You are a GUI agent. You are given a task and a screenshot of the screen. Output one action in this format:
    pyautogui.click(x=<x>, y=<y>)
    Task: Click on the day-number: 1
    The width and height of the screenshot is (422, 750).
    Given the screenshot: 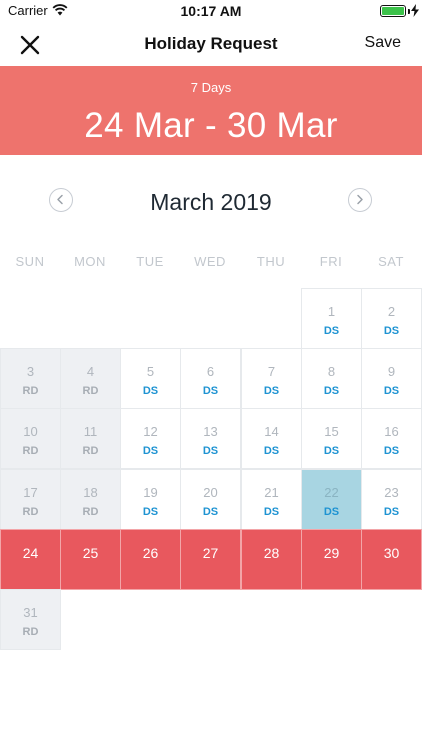 What is the action you would take?
    pyautogui.click(x=331, y=311)
    